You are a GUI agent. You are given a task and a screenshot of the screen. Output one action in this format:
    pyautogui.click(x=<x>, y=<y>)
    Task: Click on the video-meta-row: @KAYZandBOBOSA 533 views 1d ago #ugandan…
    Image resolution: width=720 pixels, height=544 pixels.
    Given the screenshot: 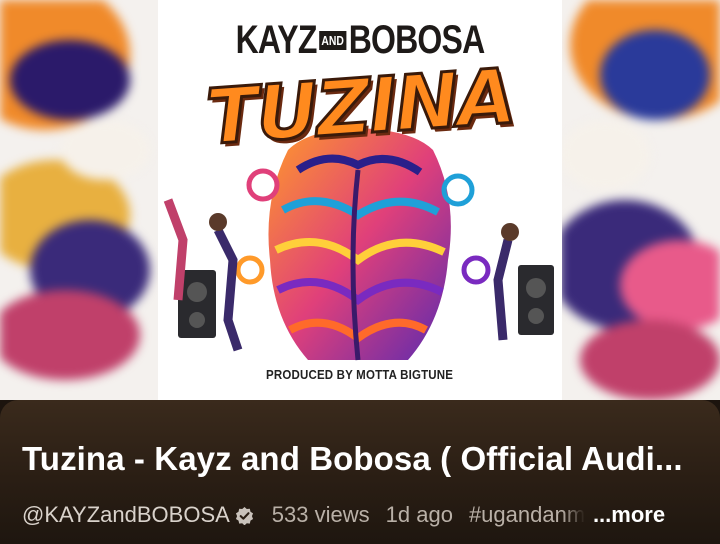 What is the action you would take?
    pyautogui.click(x=362, y=515)
    